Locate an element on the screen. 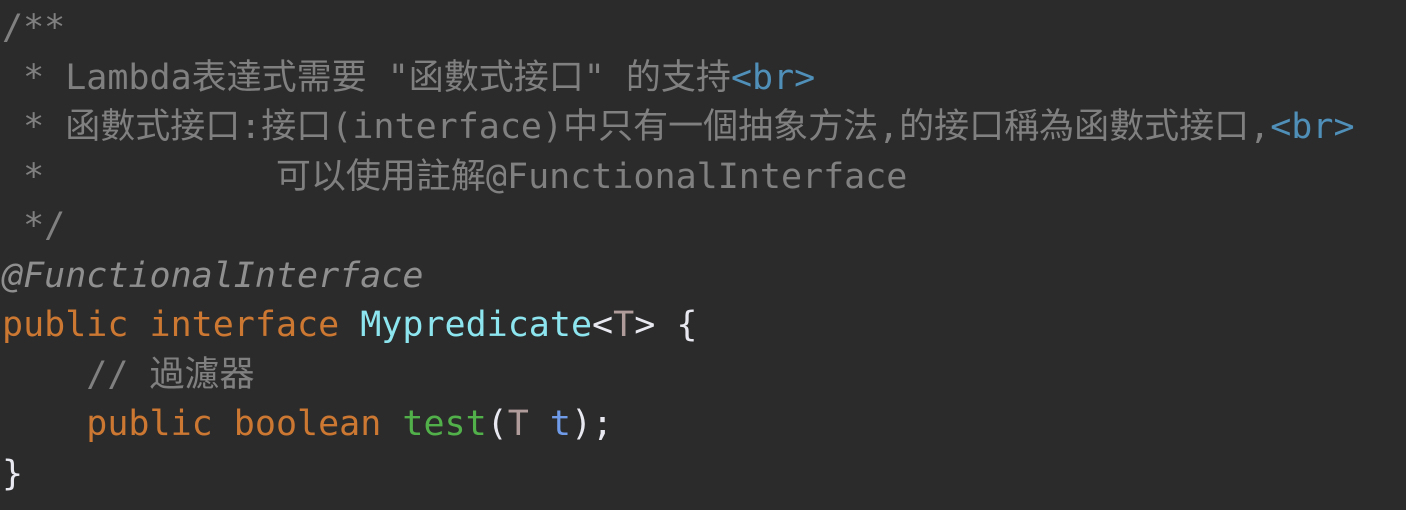 The width and height of the screenshot is (1406, 510). code-token-comment: * 可以使用註解@FunctionalInterface is located at coordinates (455, 176).